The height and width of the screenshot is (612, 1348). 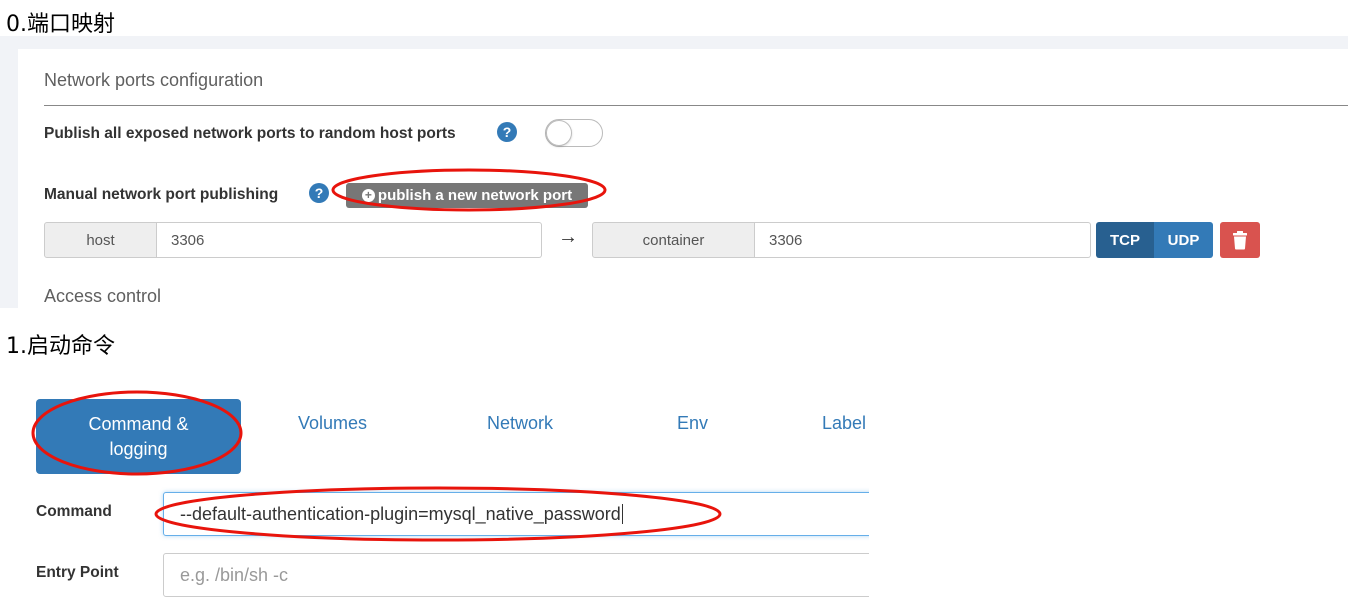 I want to click on remove-port-button, so click(x=1240, y=240).